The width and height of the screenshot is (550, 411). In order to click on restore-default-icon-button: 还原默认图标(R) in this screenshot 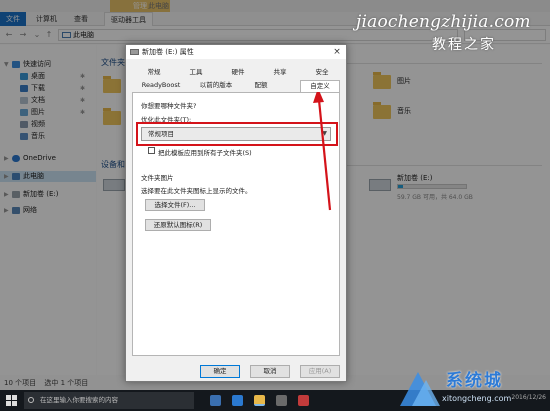, I will do `click(178, 225)`.